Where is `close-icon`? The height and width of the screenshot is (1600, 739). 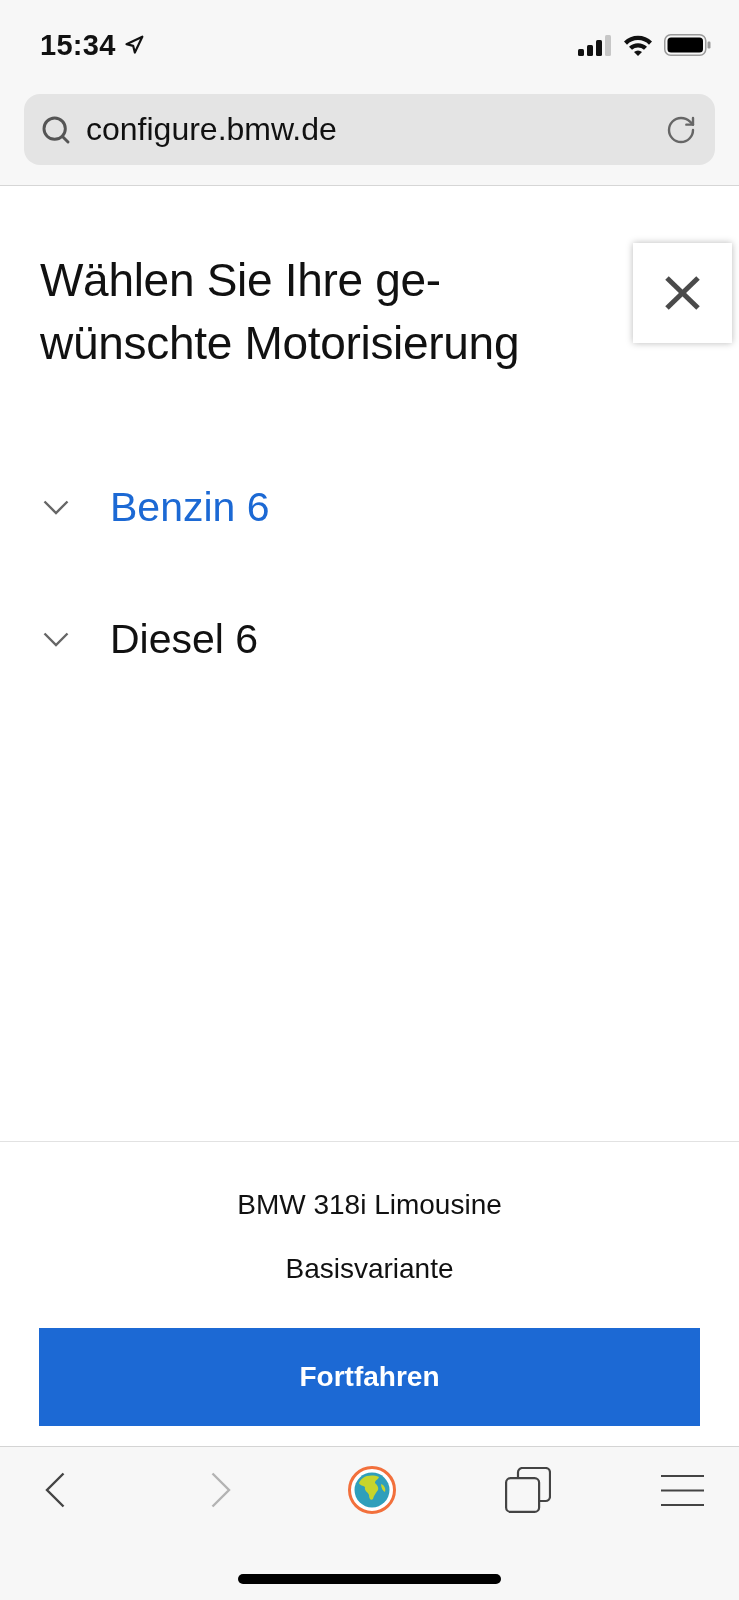
close-icon is located at coordinates (682, 293).